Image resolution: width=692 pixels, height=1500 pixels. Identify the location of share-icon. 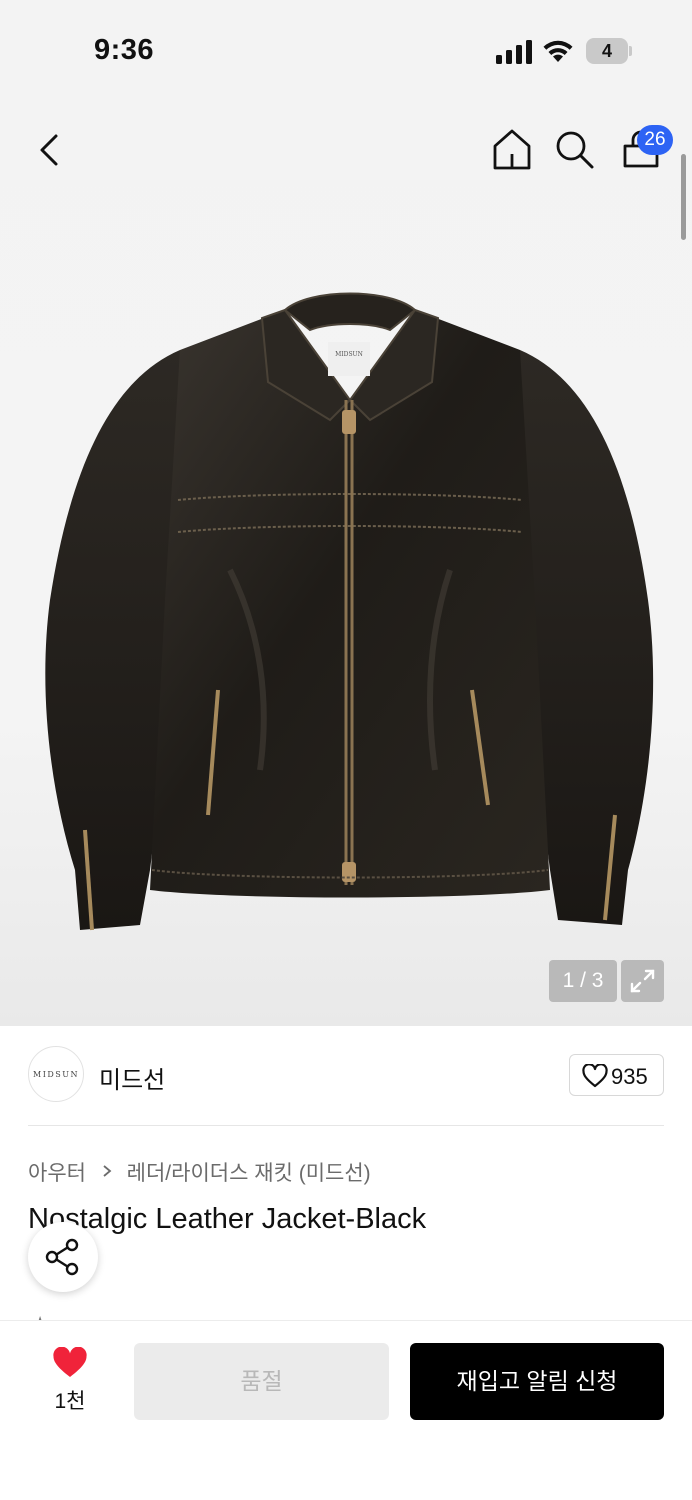
(63, 1257).